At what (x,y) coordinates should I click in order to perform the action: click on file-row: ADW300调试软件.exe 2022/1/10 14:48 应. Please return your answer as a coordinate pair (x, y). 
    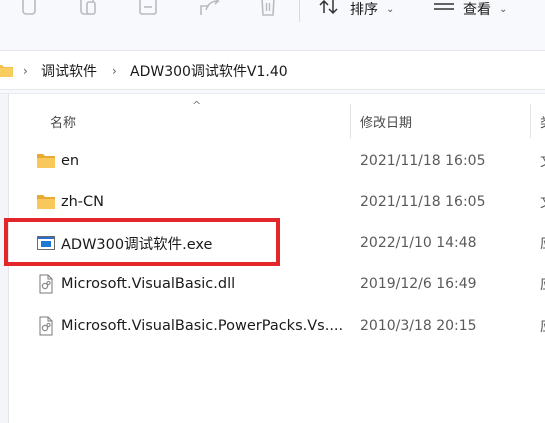
    Looking at the image, I should click on (286, 243).